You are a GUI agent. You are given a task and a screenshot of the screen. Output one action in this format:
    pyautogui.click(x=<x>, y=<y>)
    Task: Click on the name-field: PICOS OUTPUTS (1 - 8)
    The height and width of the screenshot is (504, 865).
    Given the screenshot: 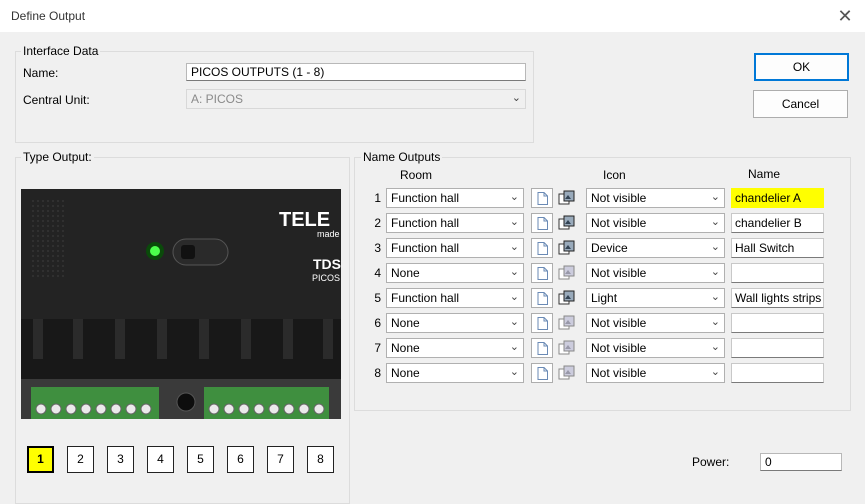 What is the action you would take?
    pyautogui.click(x=356, y=72)
    